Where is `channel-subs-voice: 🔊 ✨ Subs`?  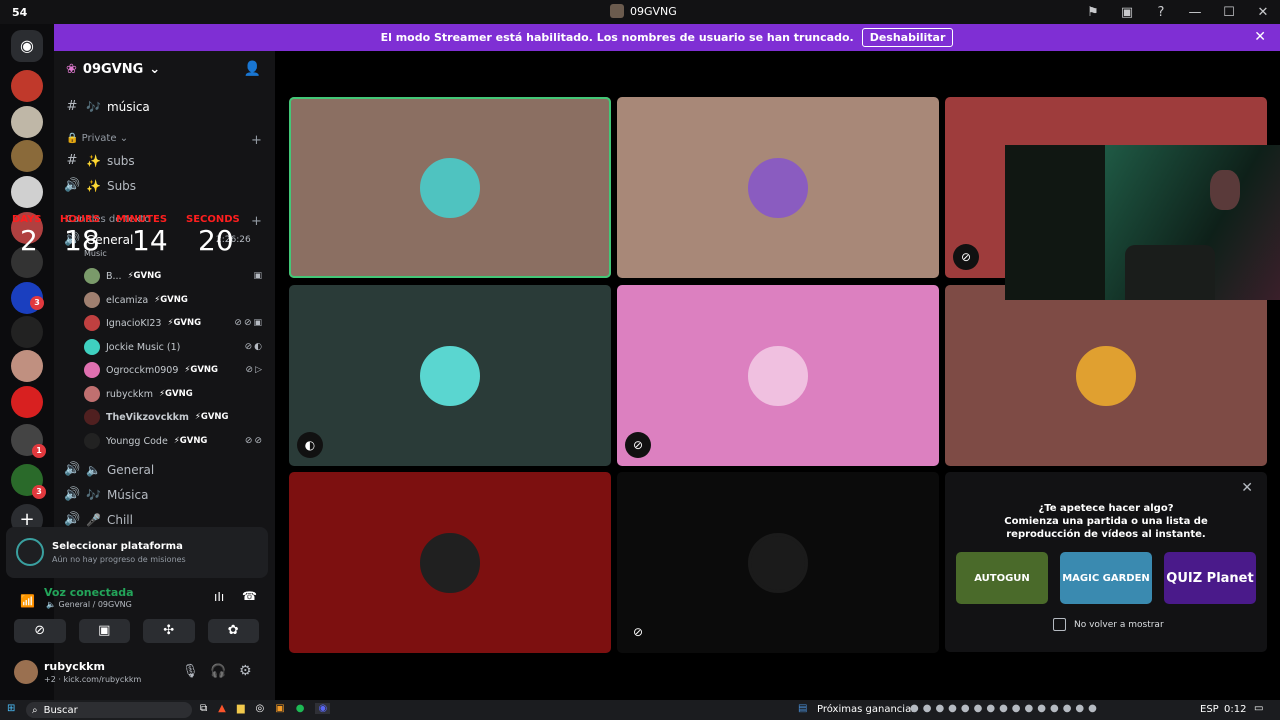 channel-subs-voice: 🔊 ✨ Subs is located at coordinates (100, 185).